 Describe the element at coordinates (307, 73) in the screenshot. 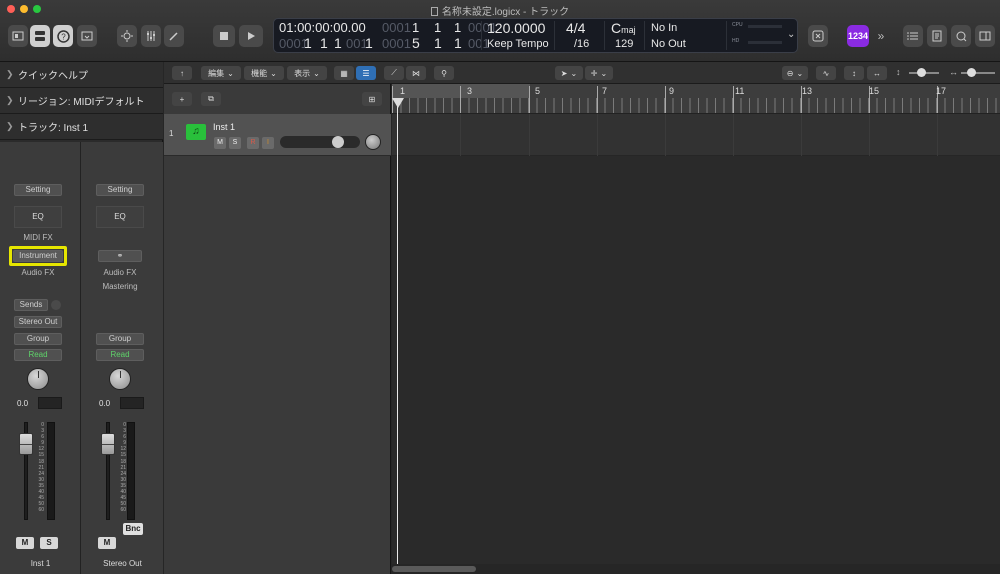

I see `view-menu: 表示 ⌄` at that location.